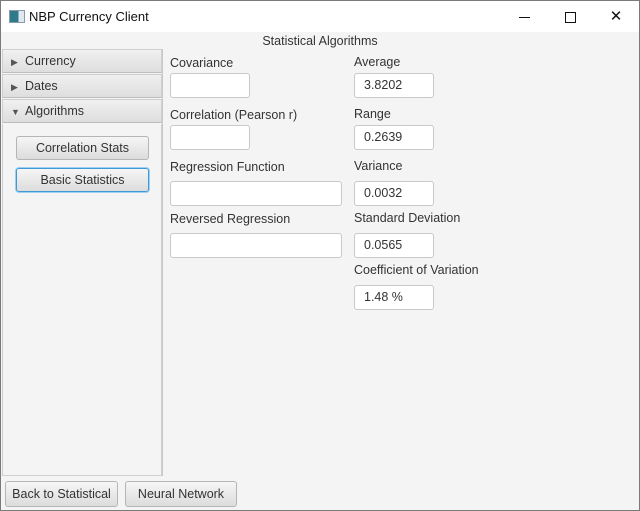 Image resolution: width=640 pixels, height=511 pixels. I want to click on average-field: 3.8202, so click(394, 85).